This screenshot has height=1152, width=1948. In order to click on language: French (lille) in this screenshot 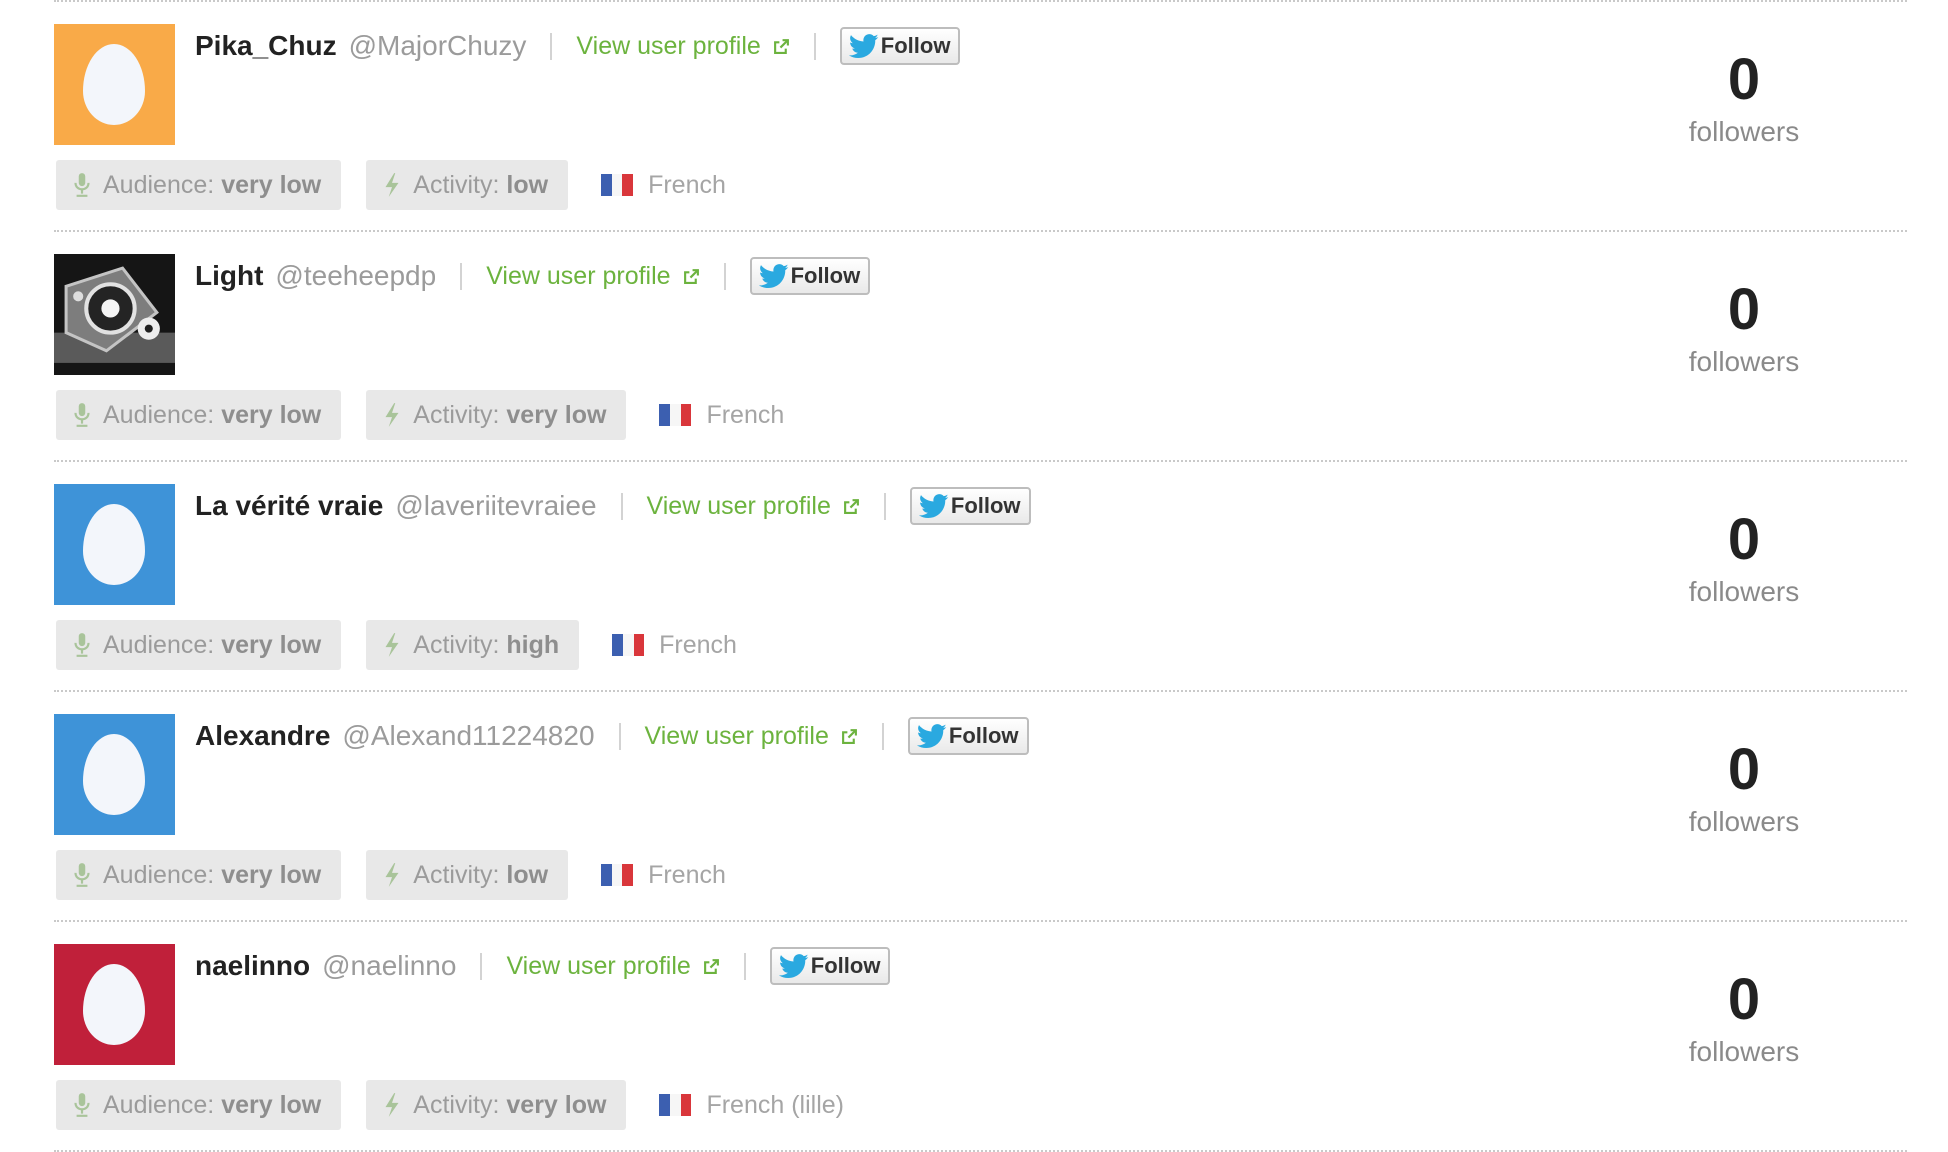, I will do `click(751, 1105)`.